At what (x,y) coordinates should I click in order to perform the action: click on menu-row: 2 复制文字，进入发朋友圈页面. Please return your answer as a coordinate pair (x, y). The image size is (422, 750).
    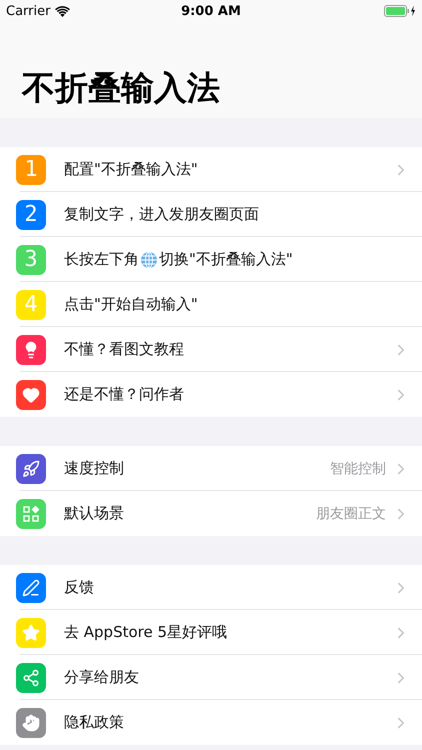
    Looking at the image, I should click on (211, 214).